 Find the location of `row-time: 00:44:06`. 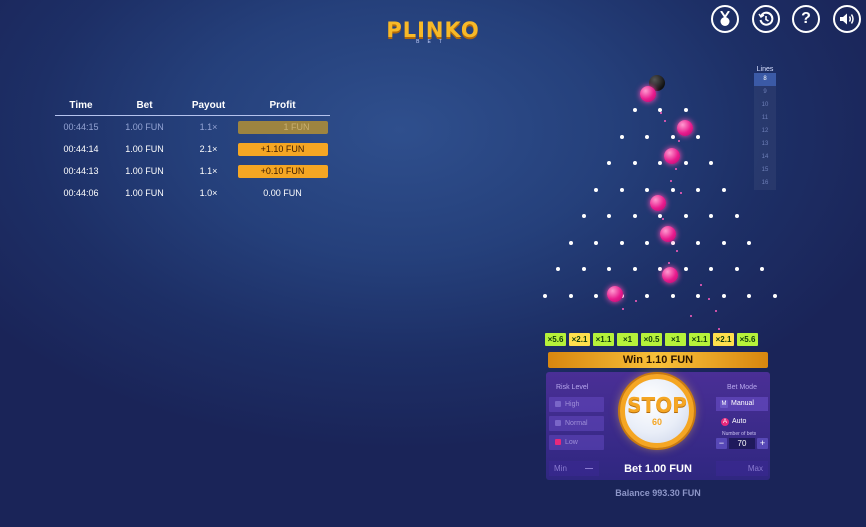

row-time: 00:44:06 is located at coordinates (81, 193).